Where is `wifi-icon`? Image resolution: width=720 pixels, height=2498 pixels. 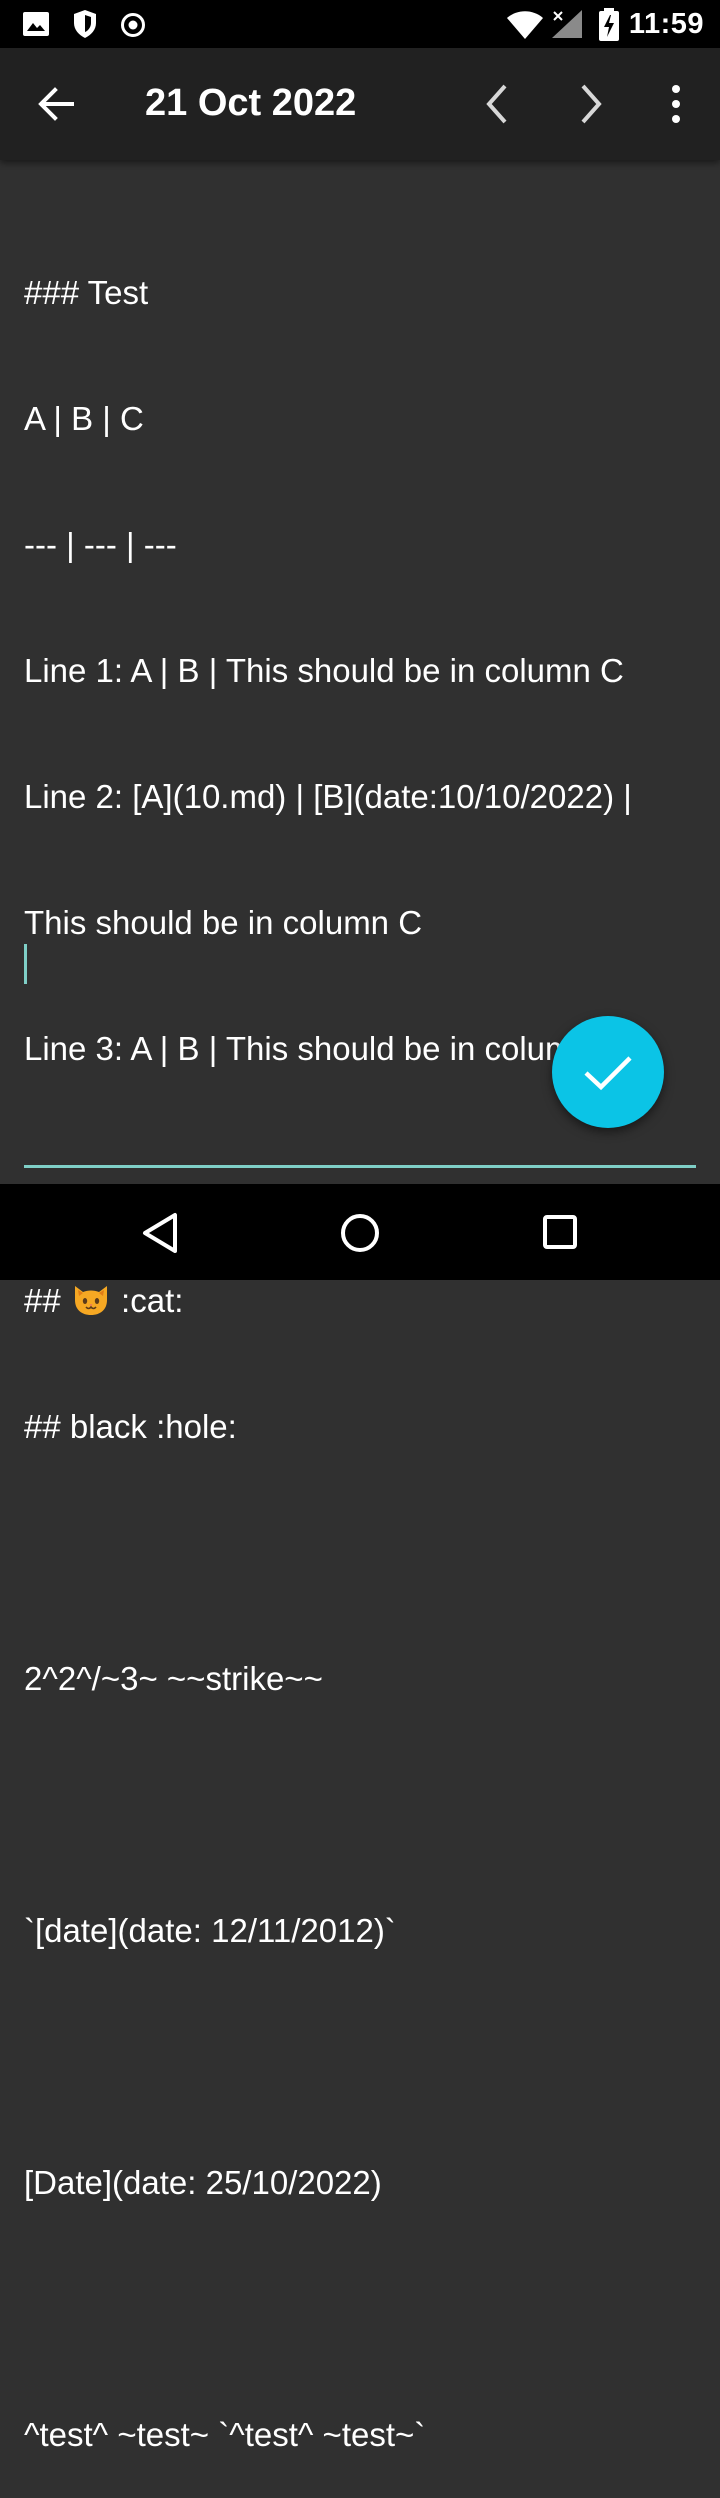
wifi-icon is located at coordinates (525, 25).